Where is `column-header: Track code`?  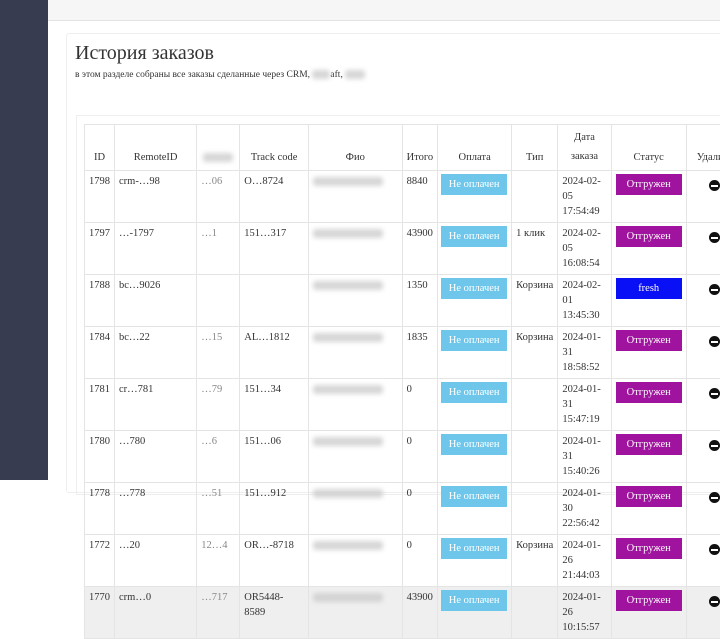 column-header: Track code is located at coordinates (274, 148).